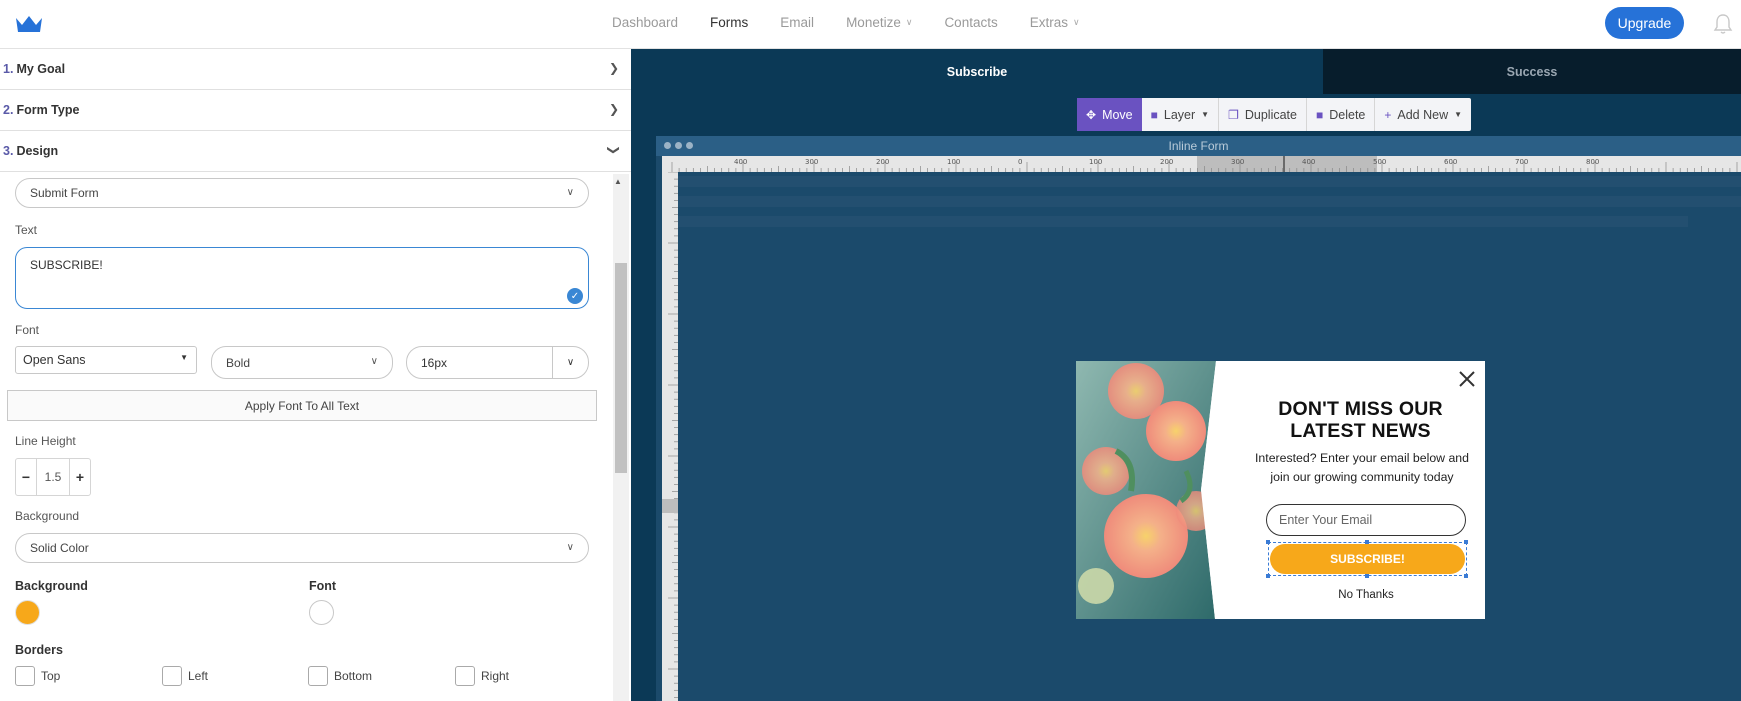 The width and height of the screenshot is (1741, 701). I want to click on font-family-select: Open Sans ▼, so click(106, 360).